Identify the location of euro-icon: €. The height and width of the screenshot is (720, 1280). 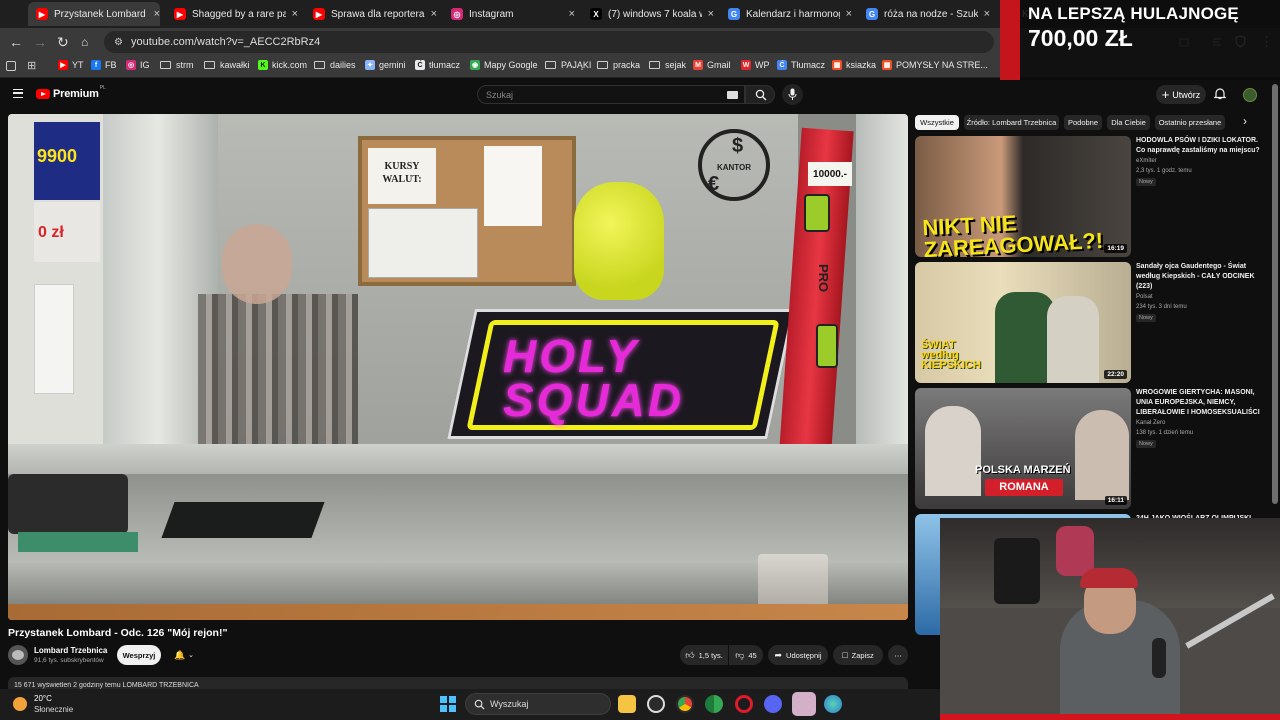
(714, 184).